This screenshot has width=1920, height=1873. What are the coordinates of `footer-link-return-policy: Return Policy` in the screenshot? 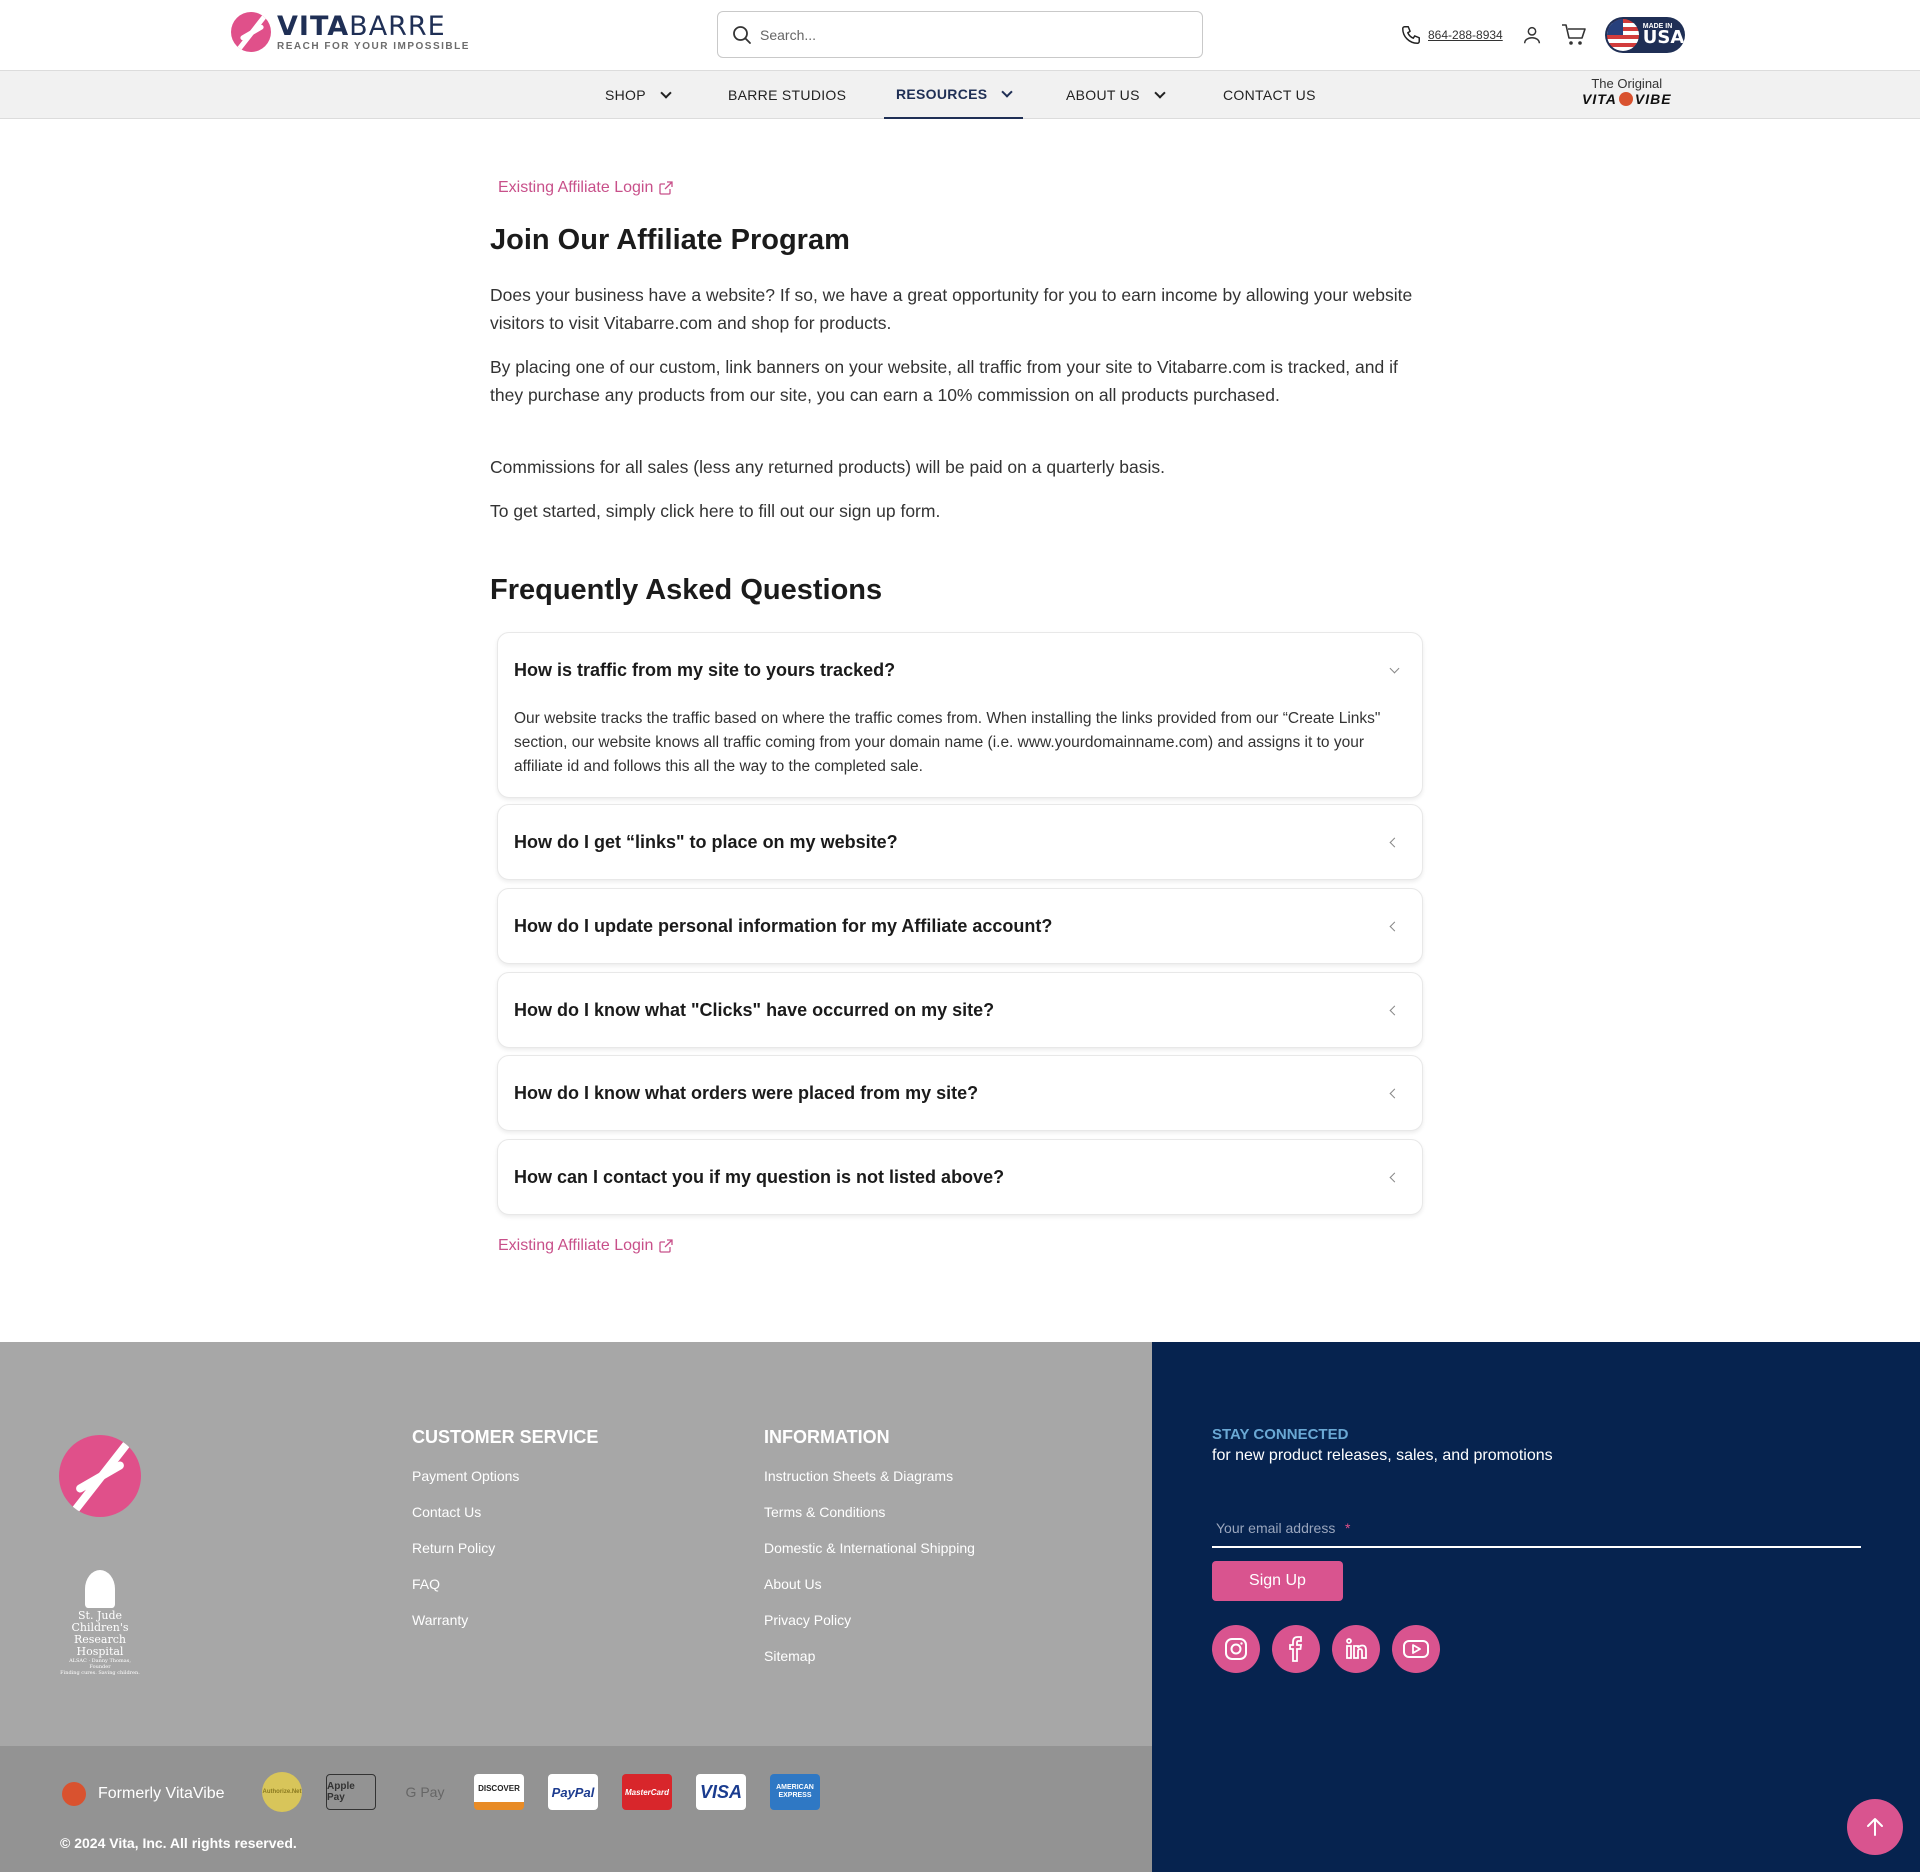 It's located at (505, 1548).